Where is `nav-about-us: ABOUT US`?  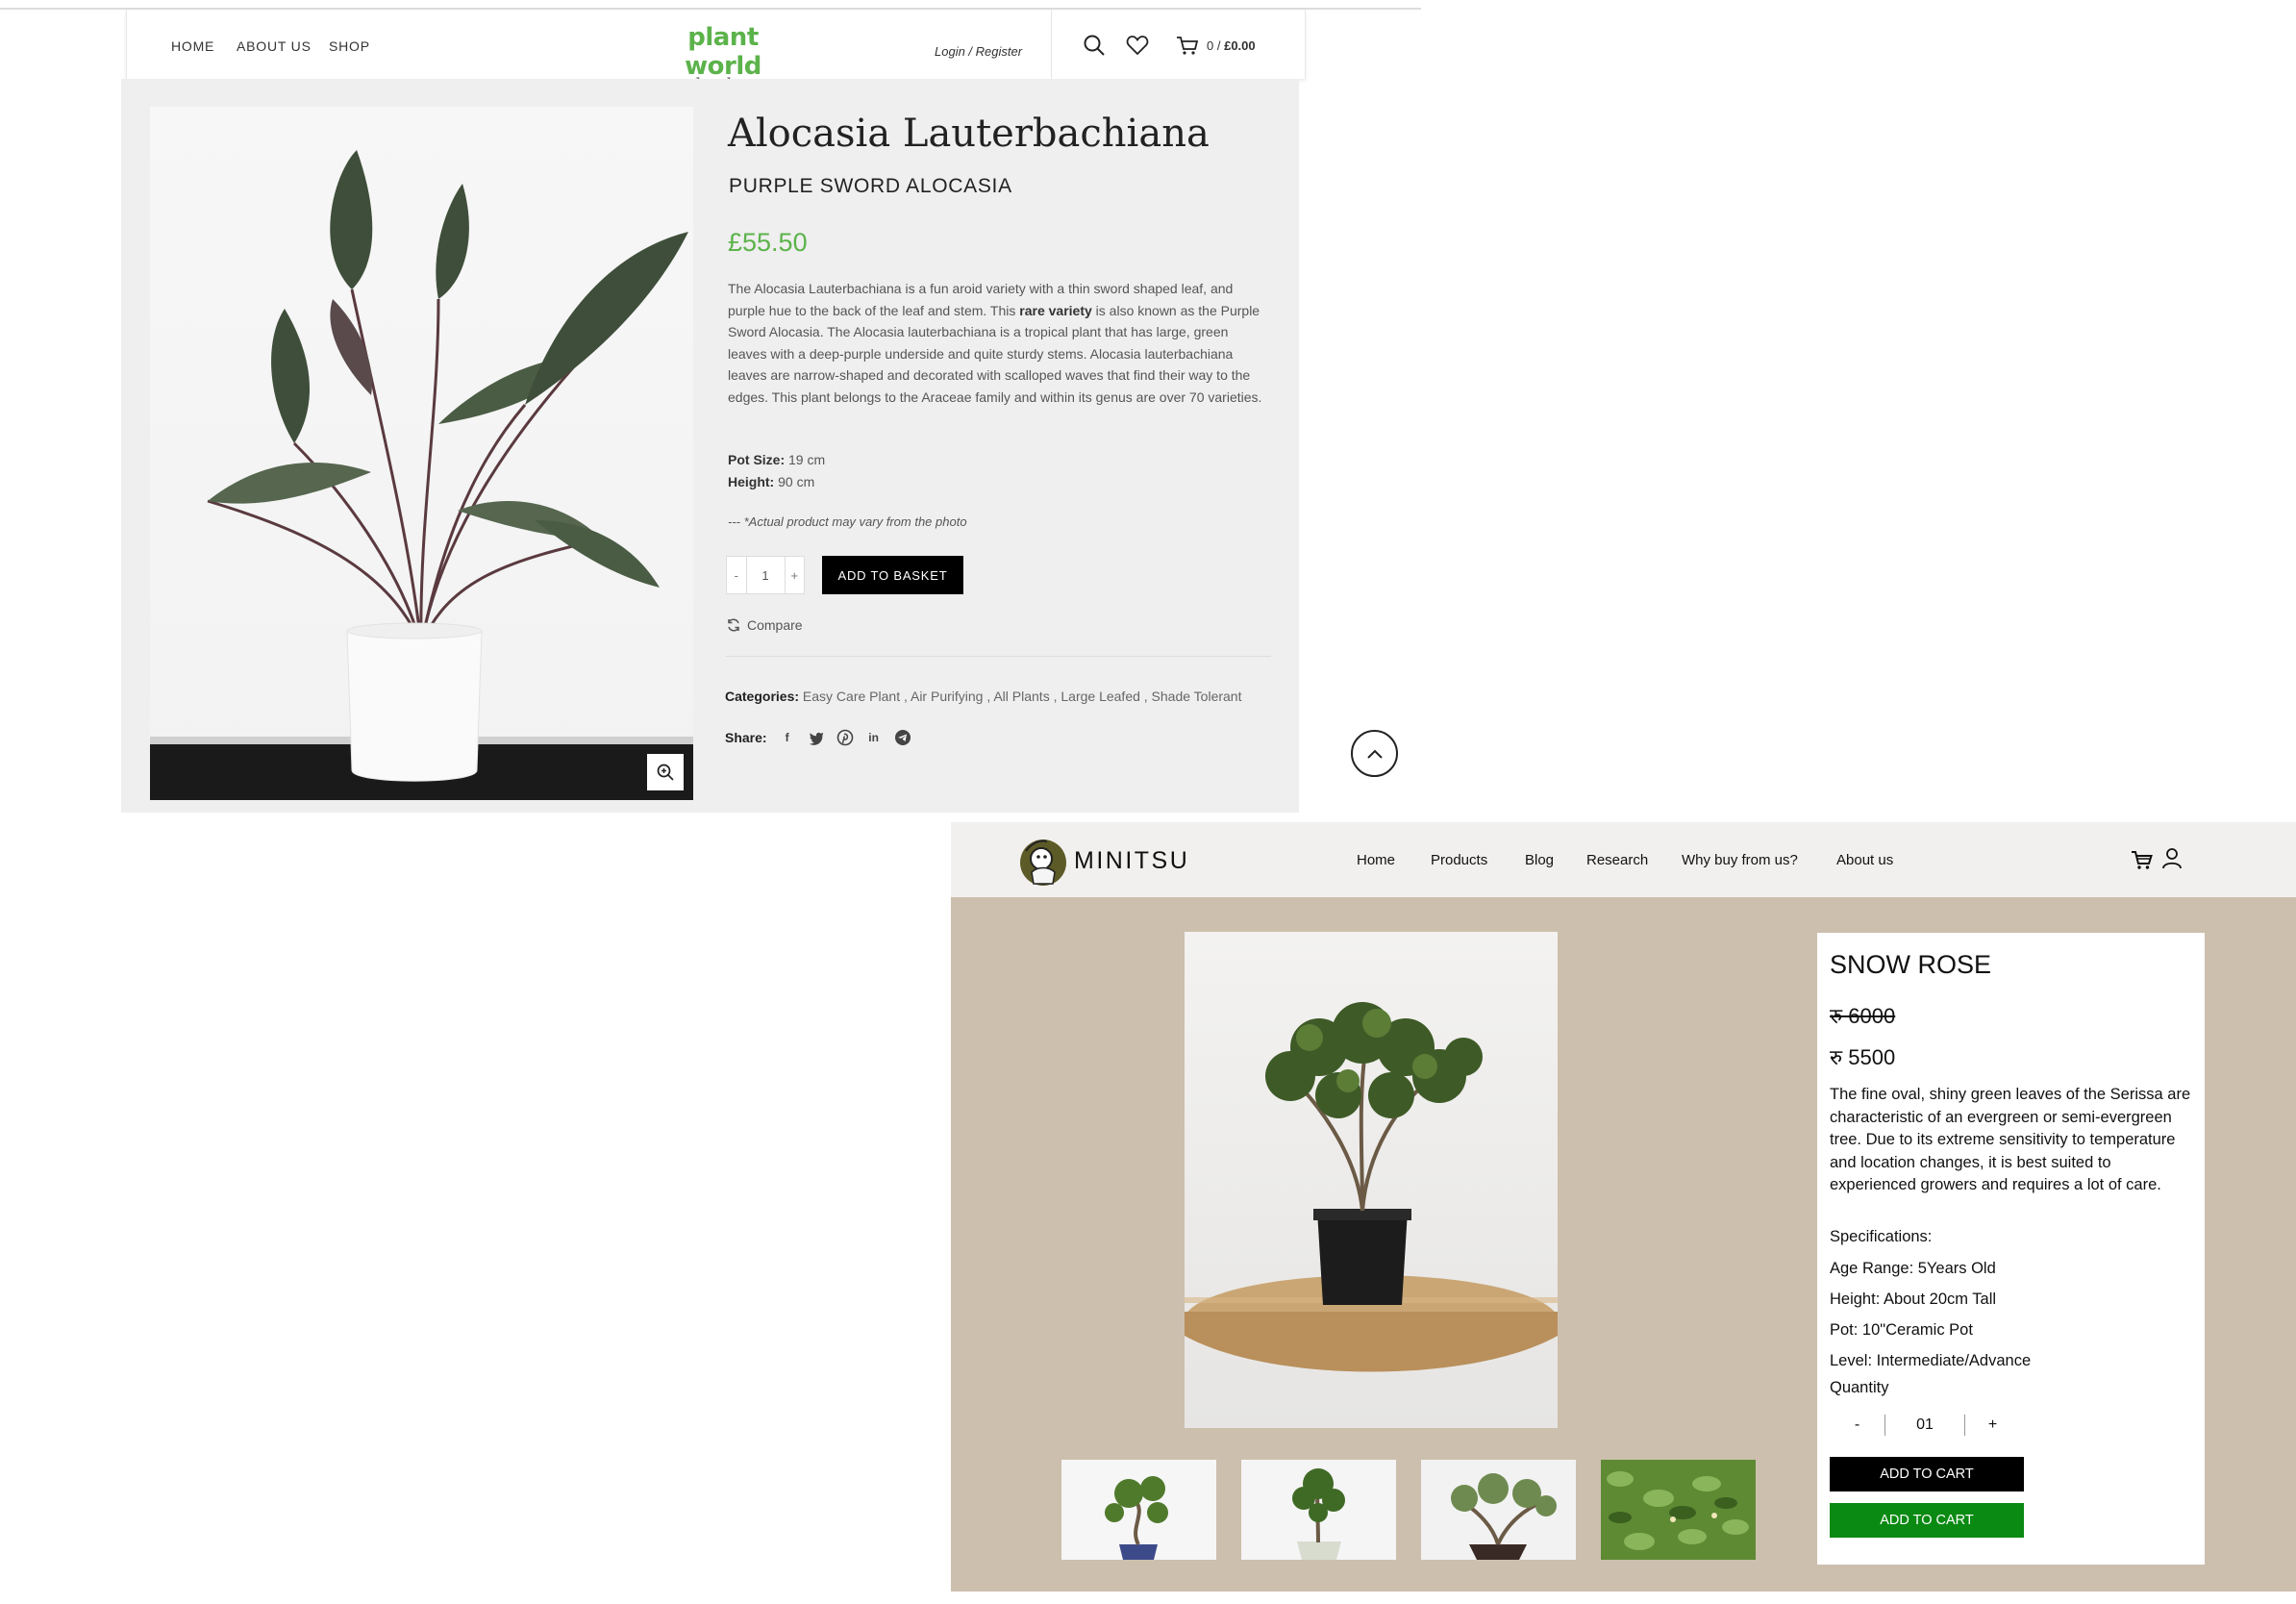 nav-about-us: ABOUT US is located at coordinates (274, 46).